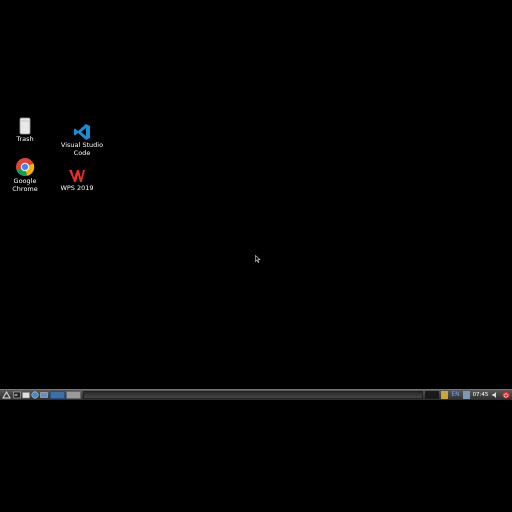 The width and height of the screenshot is (512, 512). I want to click on vscode-icon, so click(82, 132).